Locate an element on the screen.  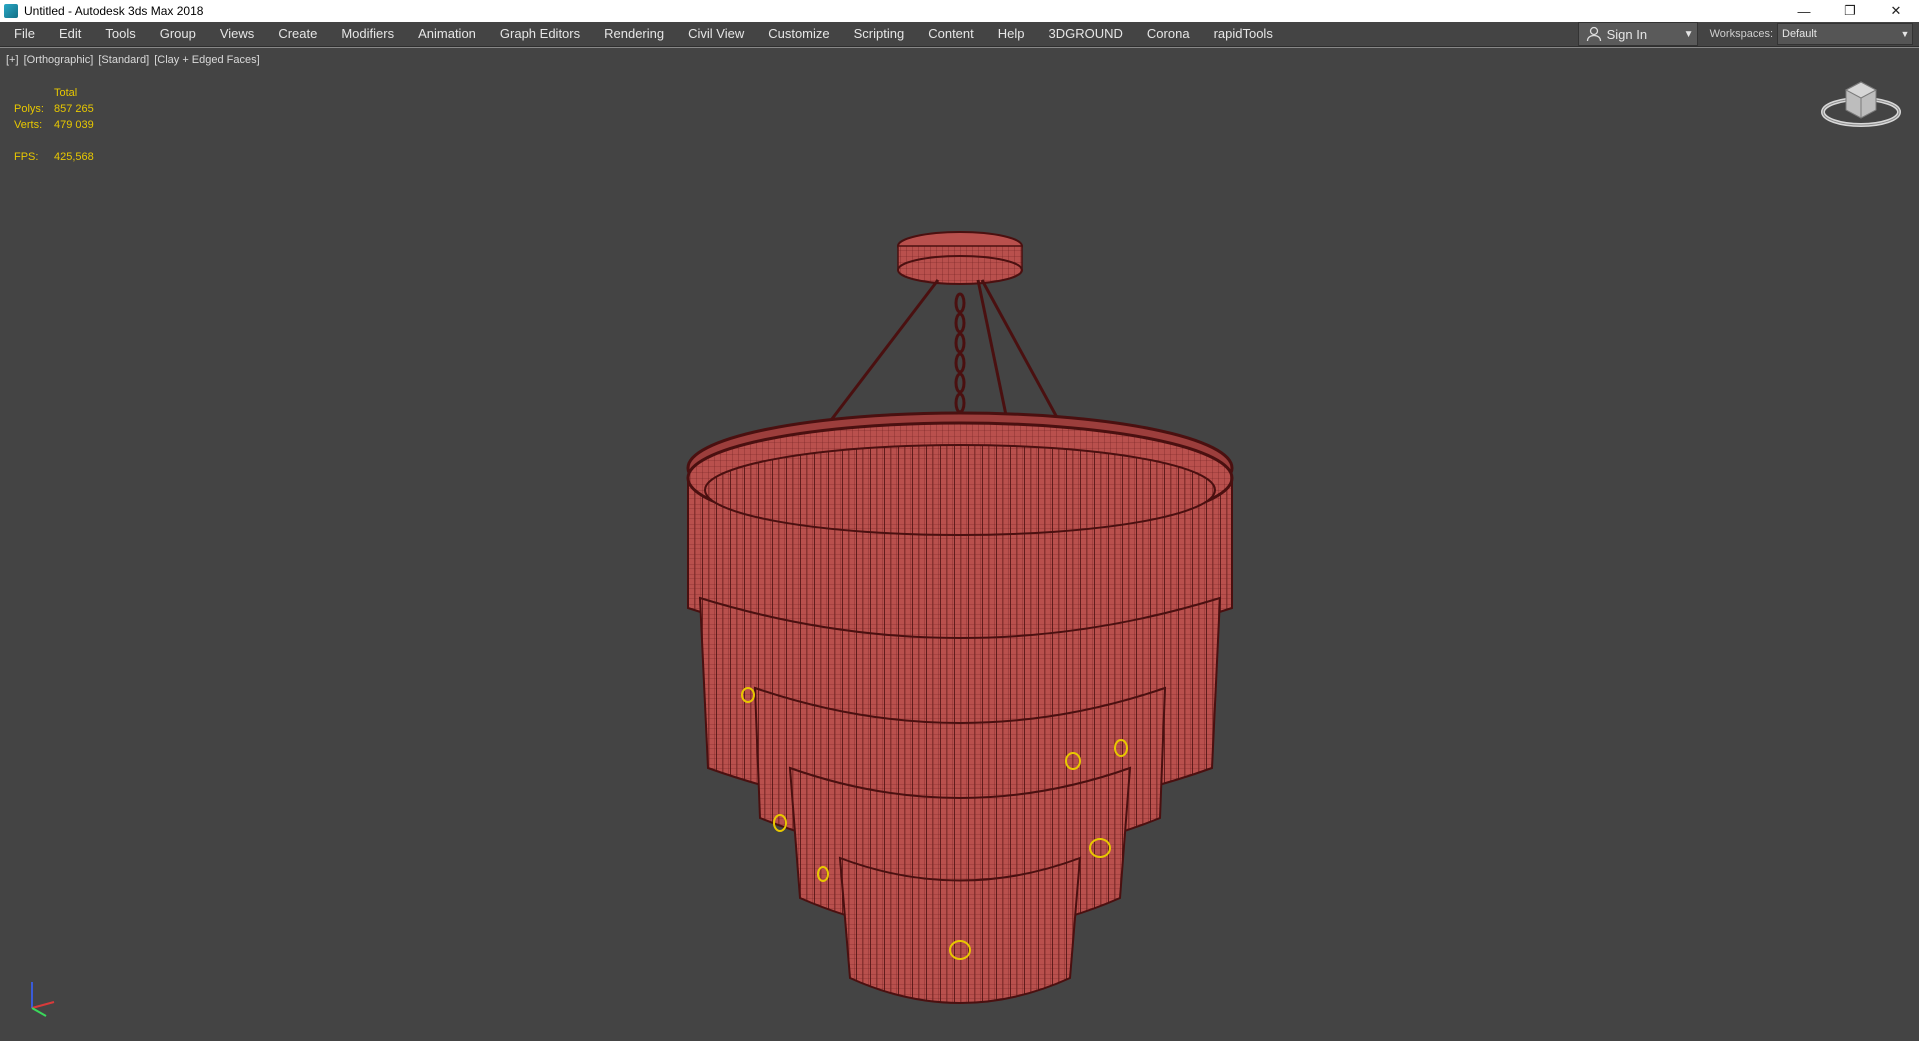
window-controls: — ❐ ✕ is located at coordinates (1850, 11).